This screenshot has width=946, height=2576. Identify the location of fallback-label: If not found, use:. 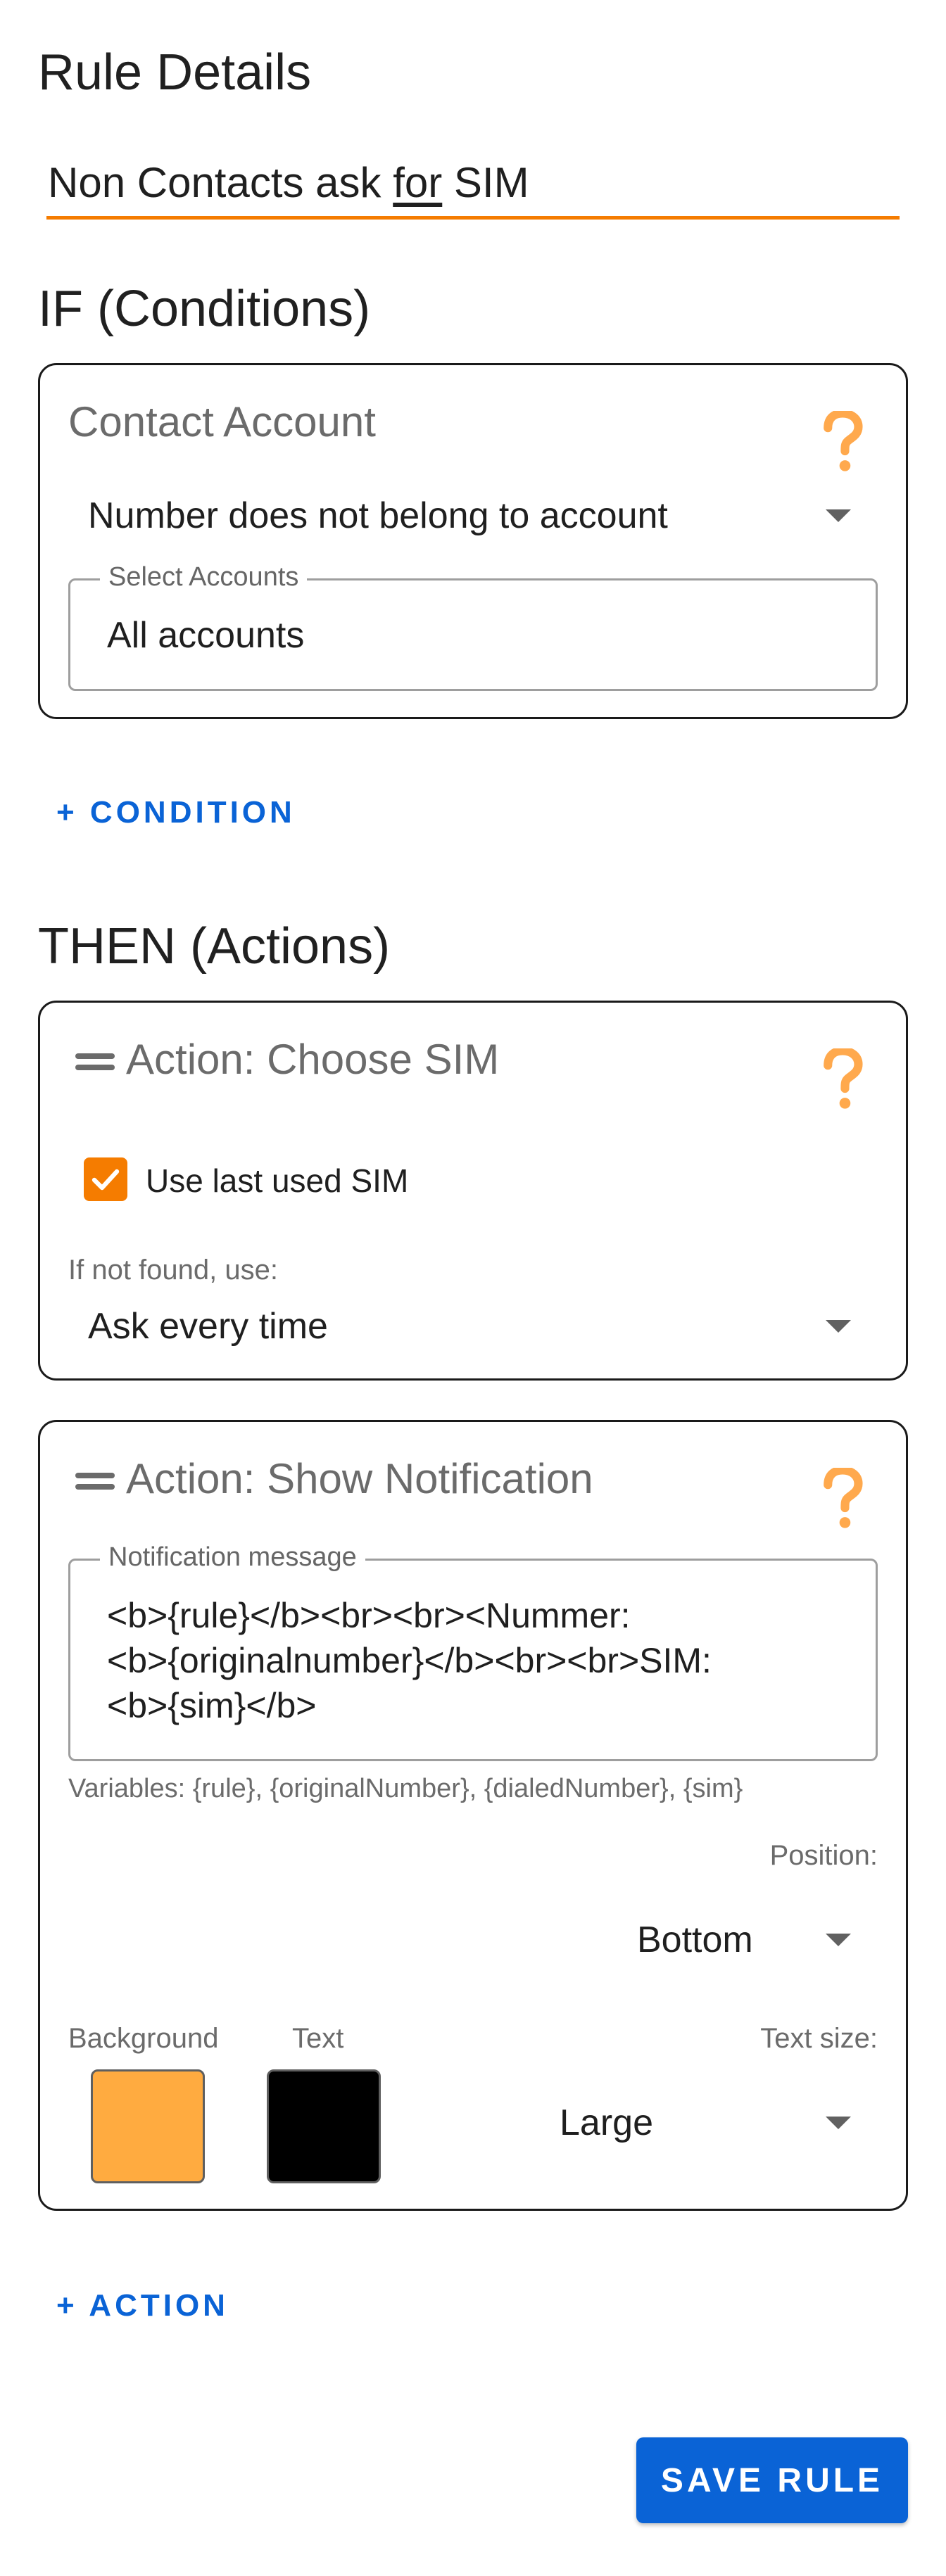
(173, 1270).